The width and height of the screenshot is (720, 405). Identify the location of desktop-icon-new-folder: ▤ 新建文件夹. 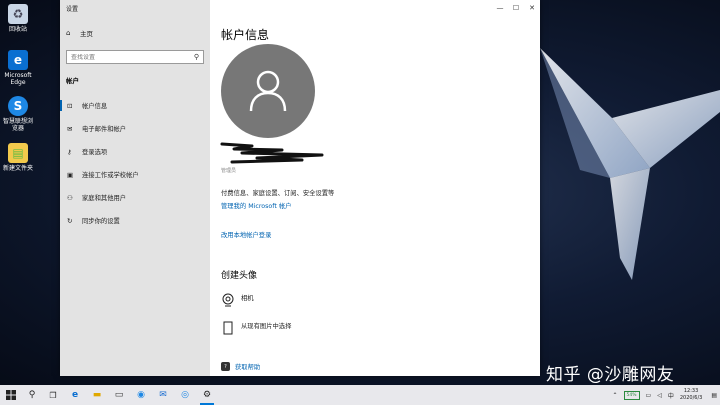
(18, 157).